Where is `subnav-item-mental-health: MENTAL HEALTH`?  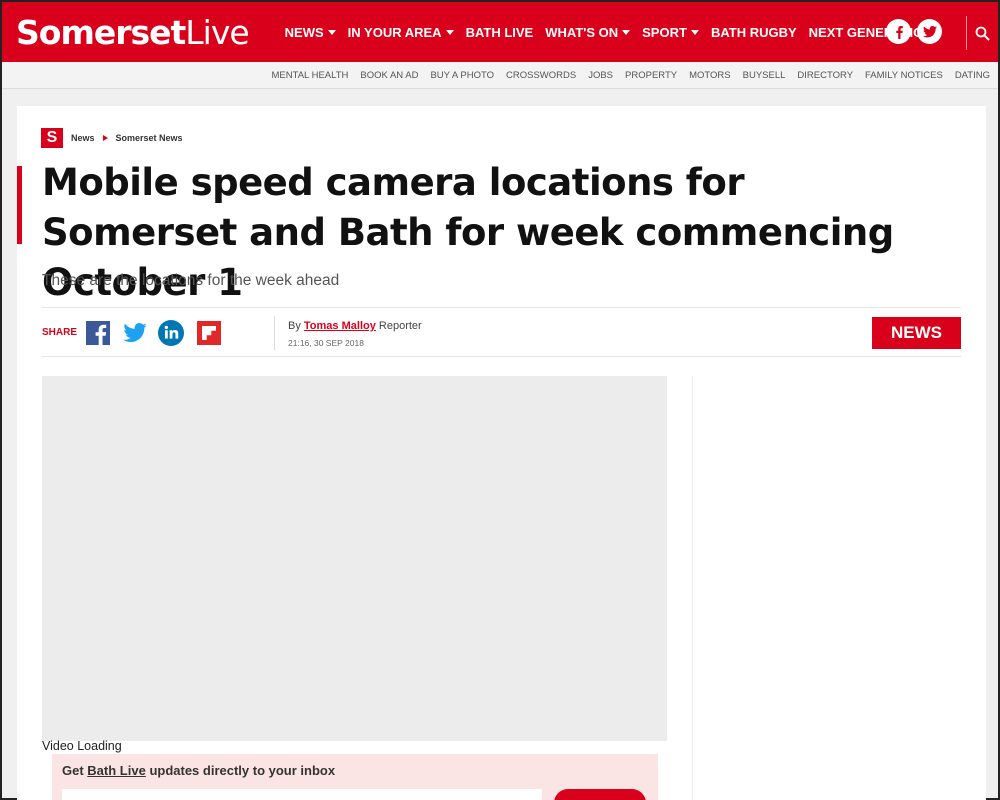
subnav-item-mental-health: MENTAL HEALTH is located at coordinates (309, 75).